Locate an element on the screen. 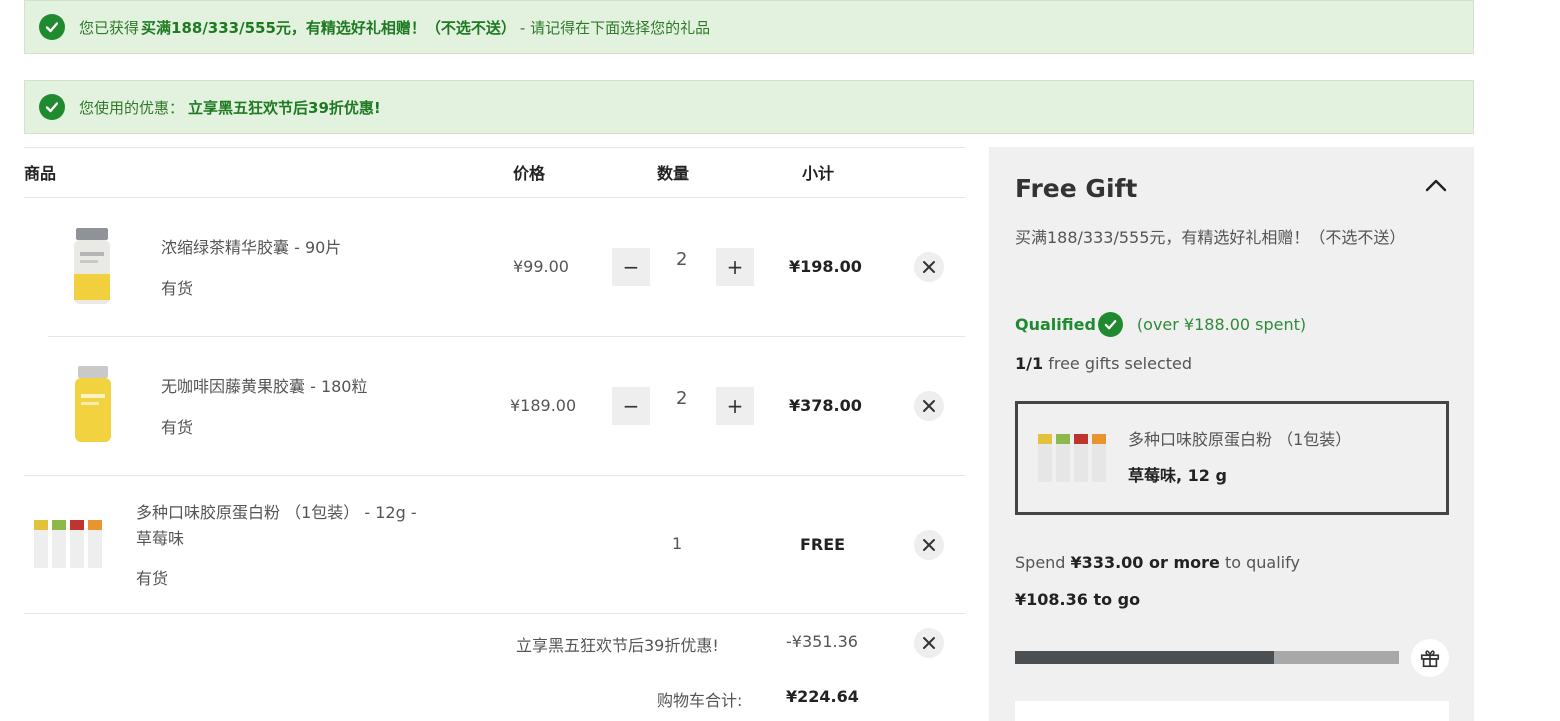 The image size is (1560, 721). qualified-status: Qualified (over ¥188.00 spent) is located at coordinates (1160, 324).